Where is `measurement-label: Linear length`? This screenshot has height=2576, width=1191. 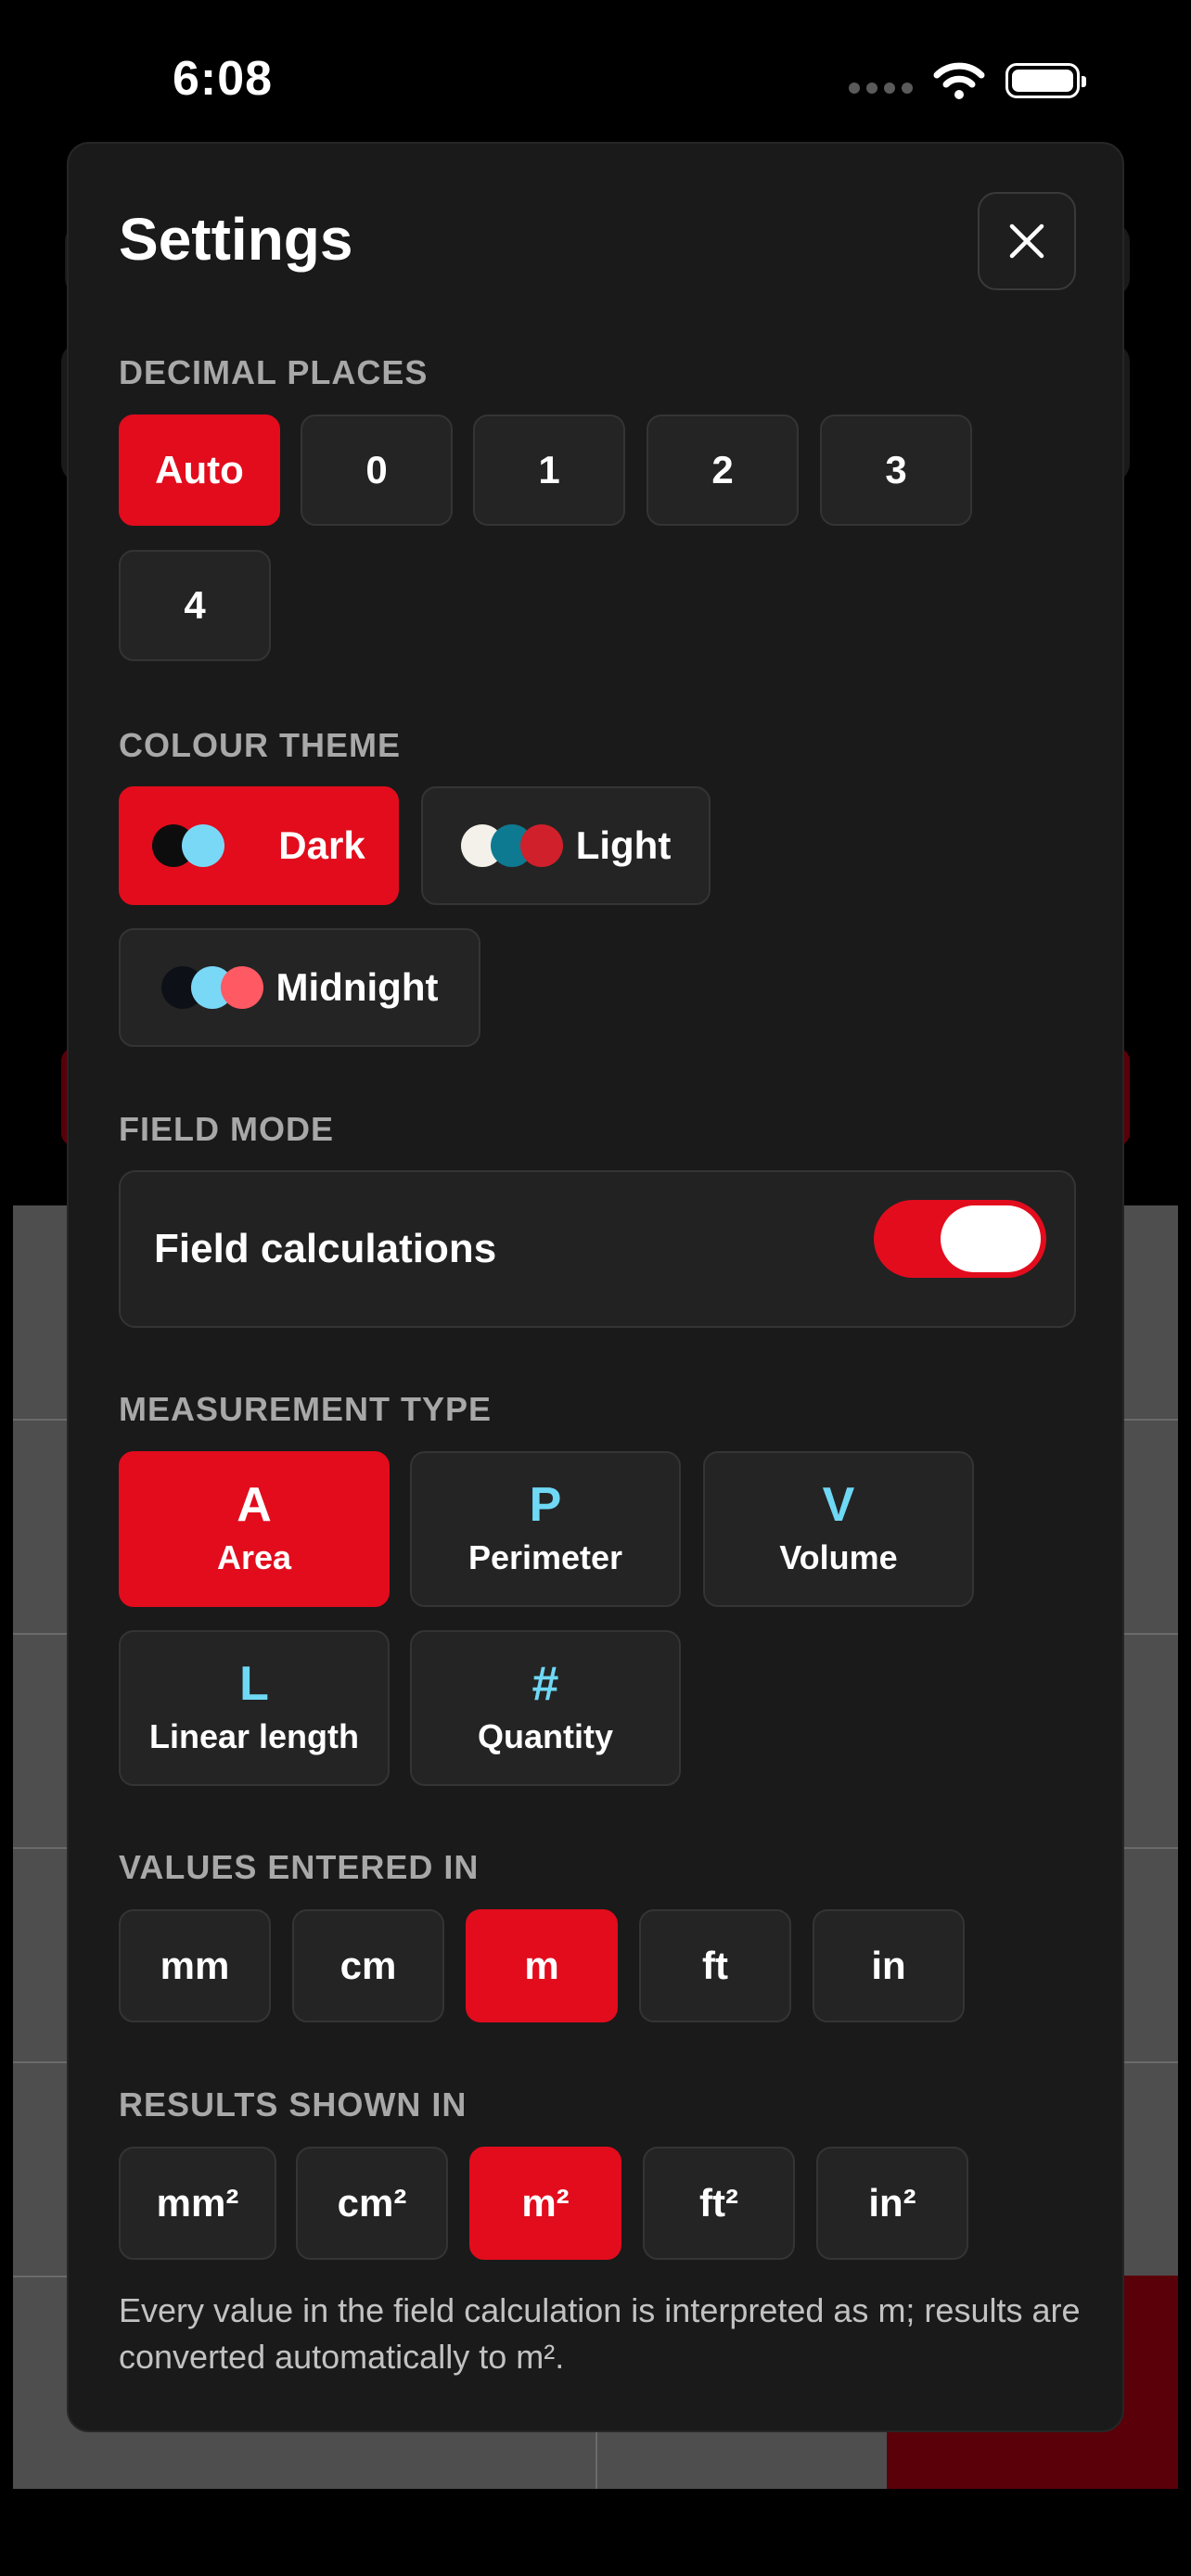 measurement-label: Linear length is located at coordinates (254, 1736).